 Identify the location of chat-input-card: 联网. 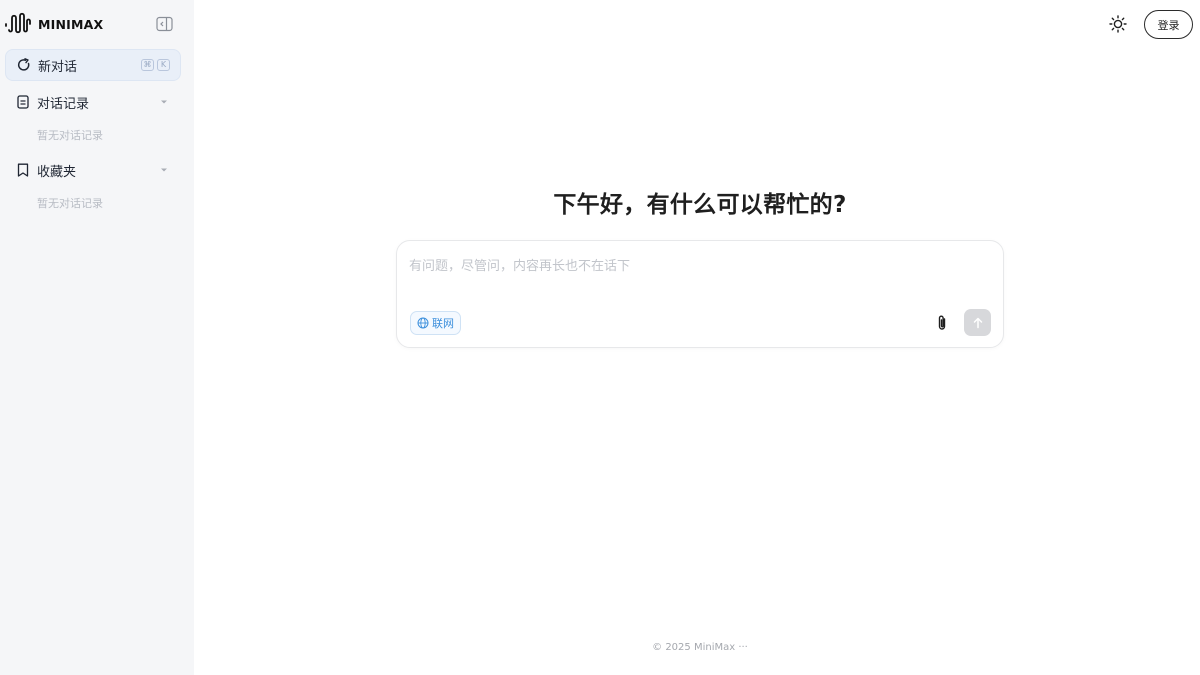
(700, 294).